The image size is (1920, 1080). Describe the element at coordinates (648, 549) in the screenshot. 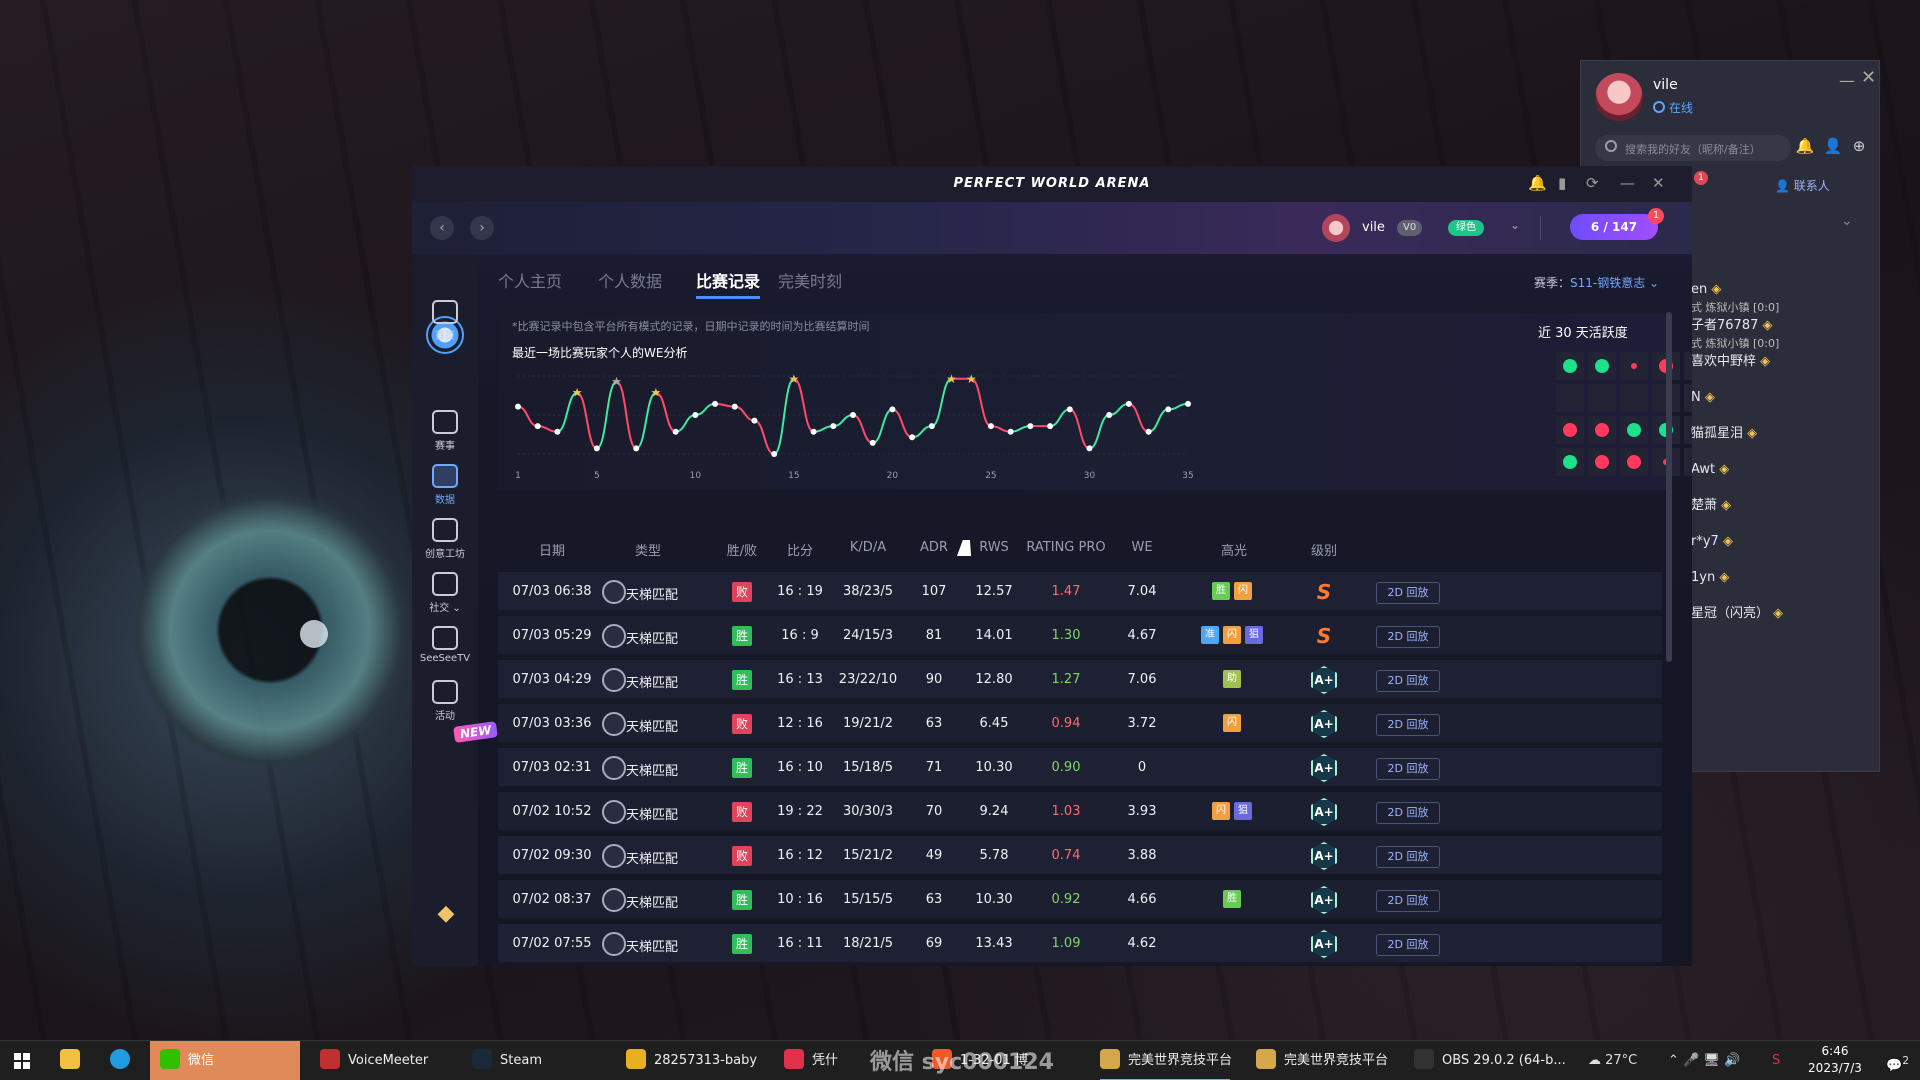

I see `column-header: 类型` at that location.